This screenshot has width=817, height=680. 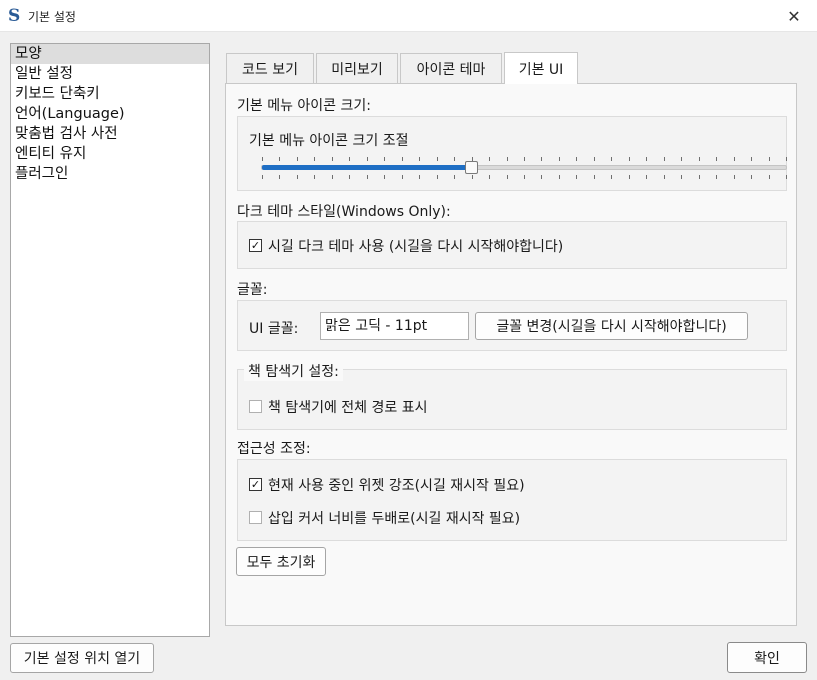 I want to click on accessibility-heading: 접근성 조정:, so click(x=274, y=449).